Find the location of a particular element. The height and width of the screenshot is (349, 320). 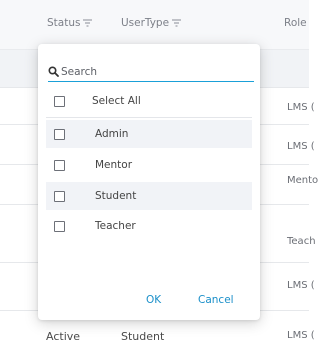

column-header-label: Role is located at coordinates (295, 23).